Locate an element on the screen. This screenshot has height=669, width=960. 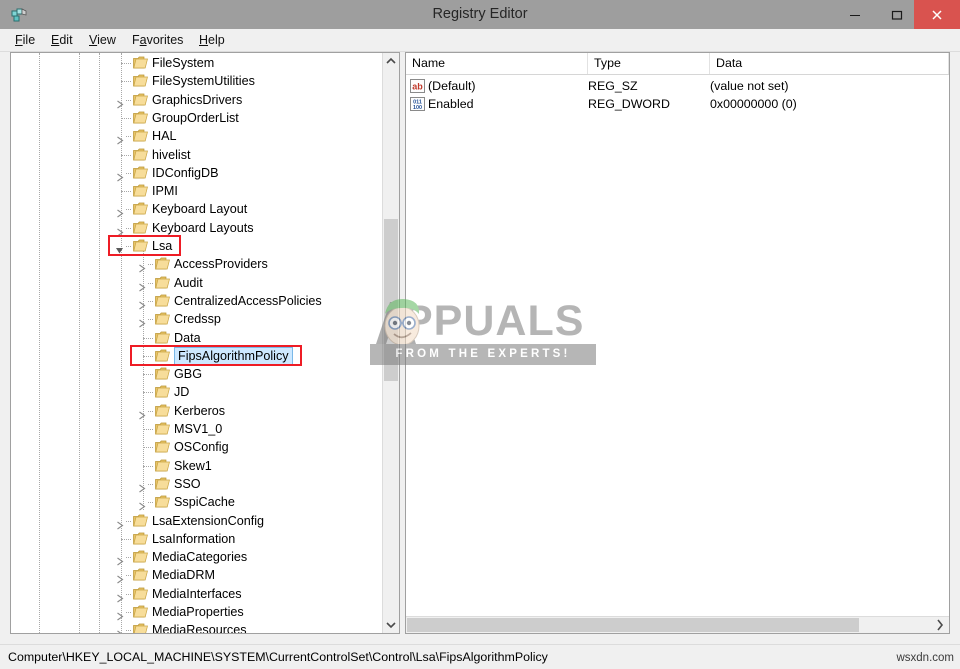
tree-item-ipmi: IPMI is located at coordinates (197, 191).